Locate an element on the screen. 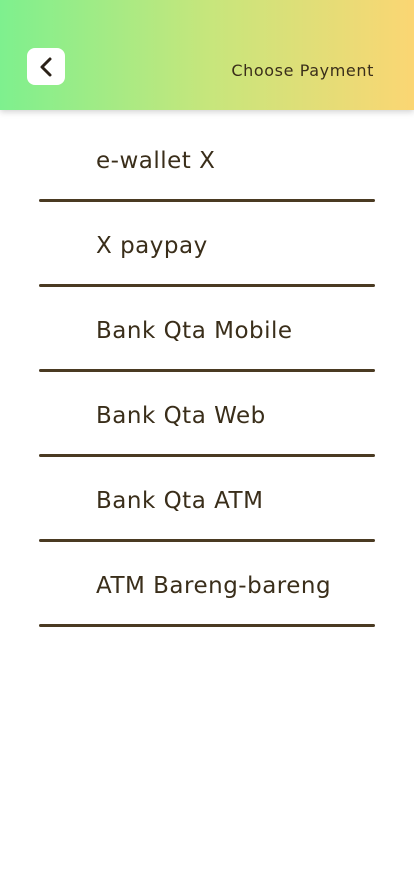 This screenshot has width=414, height=896. payment-method-ewallet-x: e-wallet X is located at coordinates (207, 160).